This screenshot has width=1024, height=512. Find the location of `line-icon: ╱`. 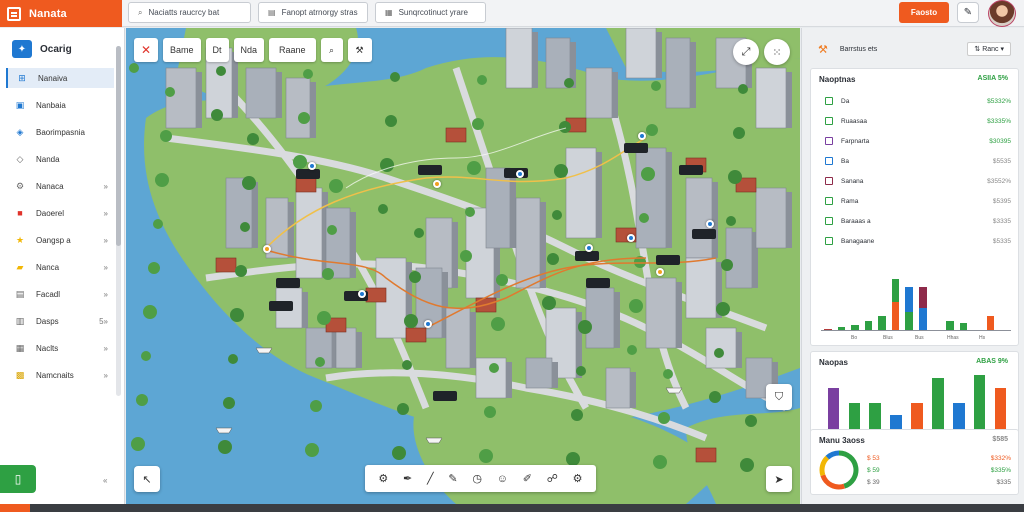

line-icon: ╱ is located at coordinates (430, 478).